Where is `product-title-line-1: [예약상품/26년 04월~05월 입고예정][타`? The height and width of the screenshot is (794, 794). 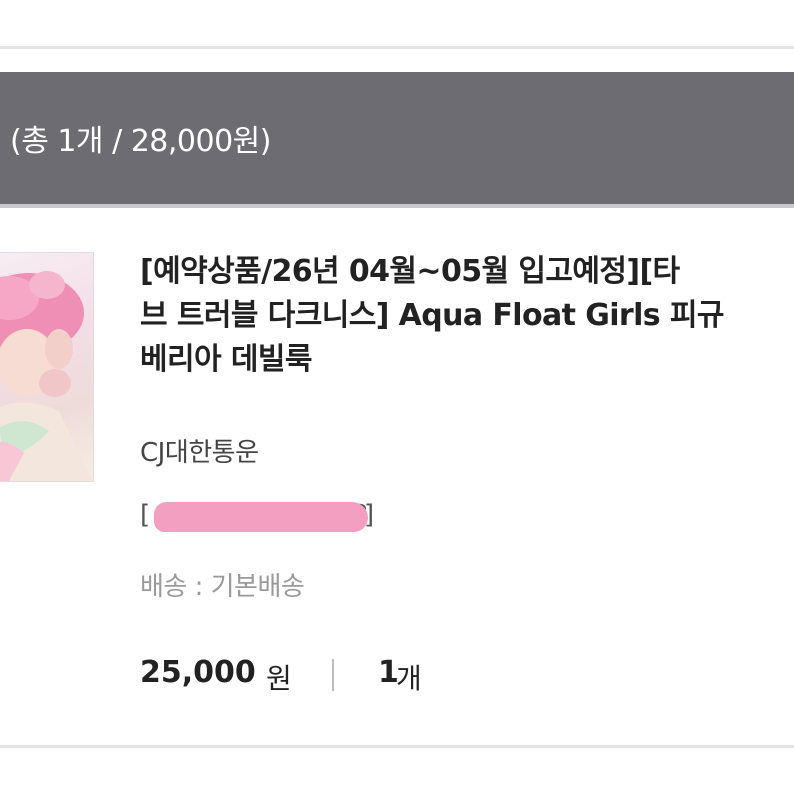
product-title-line-1: [예약상품/26년 04월~05월 입고예정][타 is located at coordinates (410, 271).